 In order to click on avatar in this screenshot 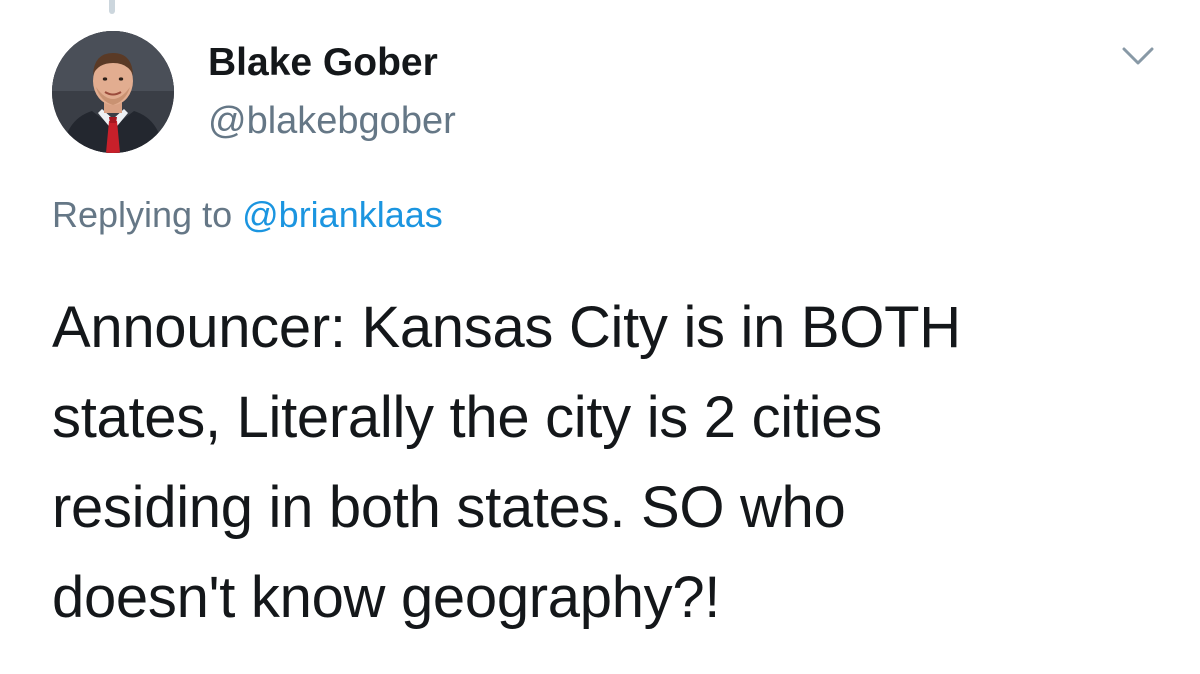, I will do `click(113, 92)`.